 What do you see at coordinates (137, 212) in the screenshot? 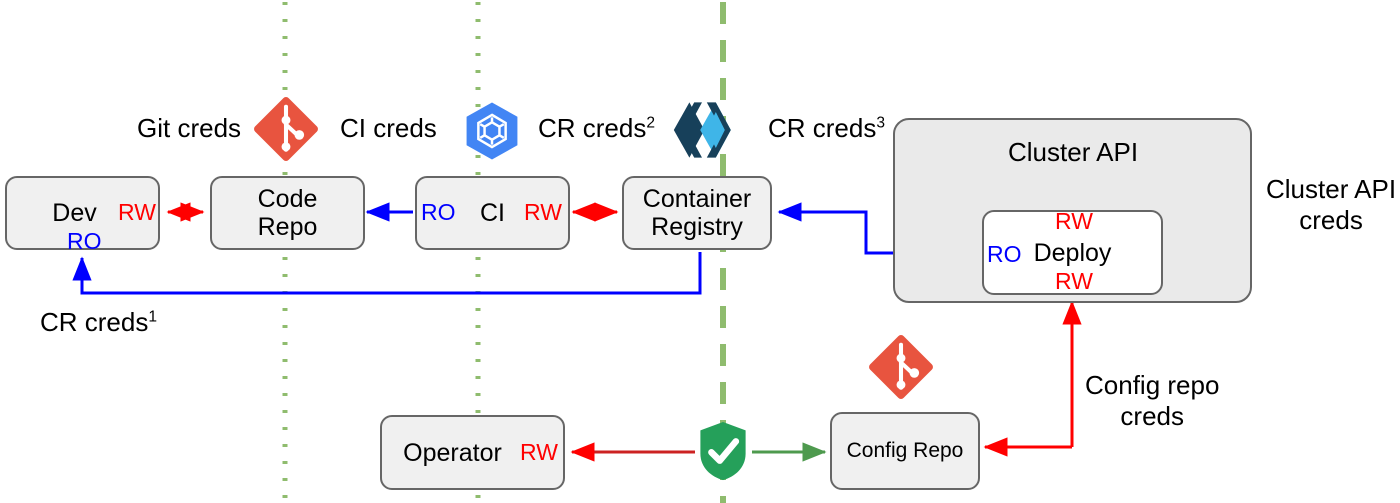
I see `dev-rw-badge: RW` at bounding box center [137, 212].